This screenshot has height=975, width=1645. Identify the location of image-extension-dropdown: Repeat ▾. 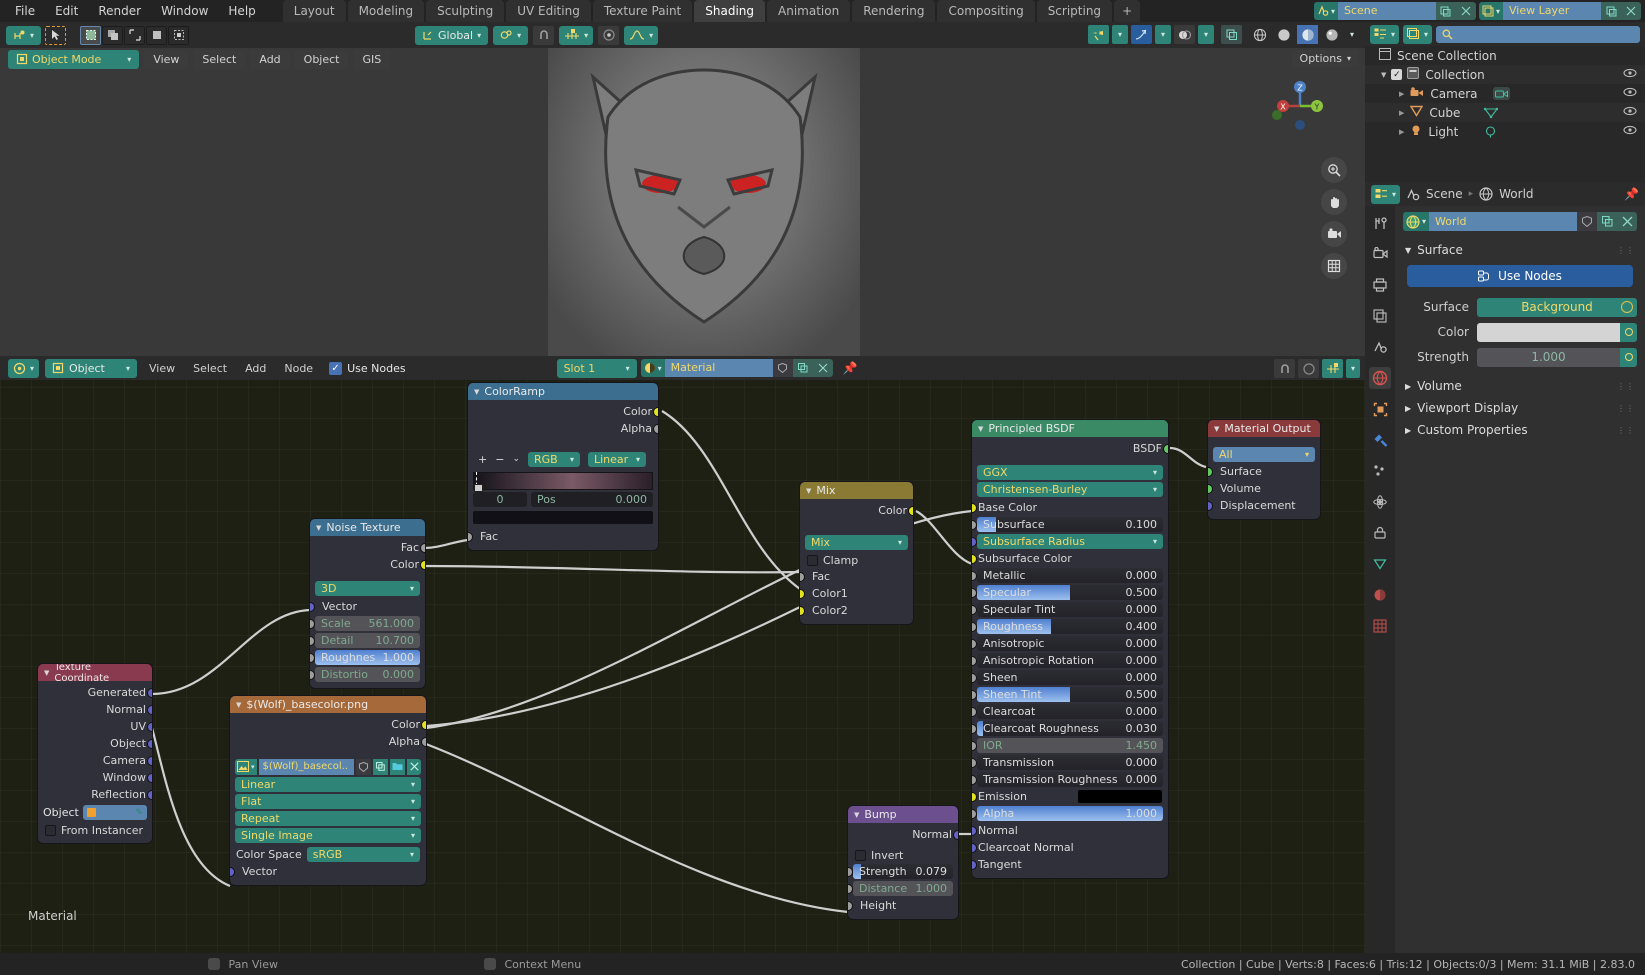
(328, 818).